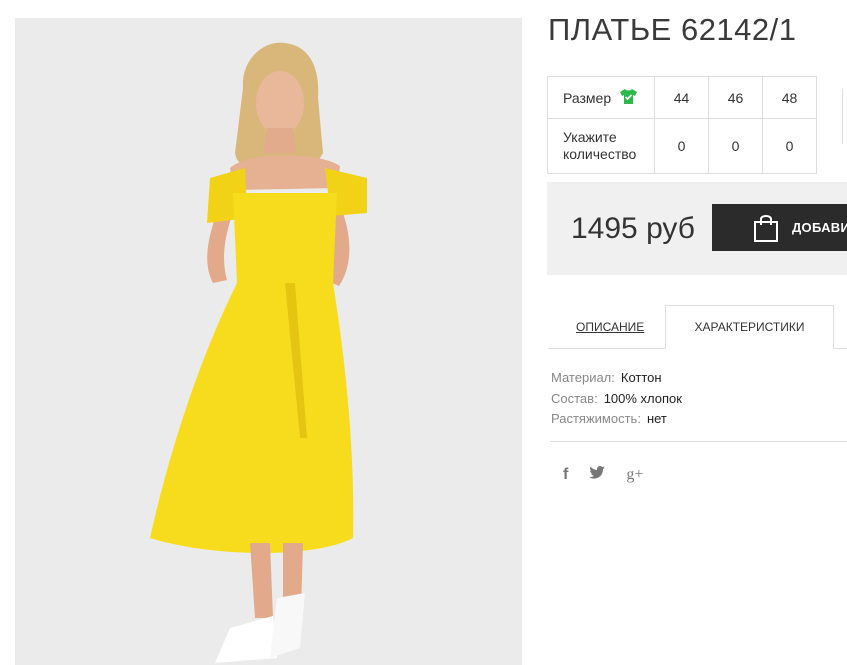 The height and width of the screenshot is (665, 847). Describe the element at coordinates (597, 475) in the screenshot. I see `twitter-icon` at that location.